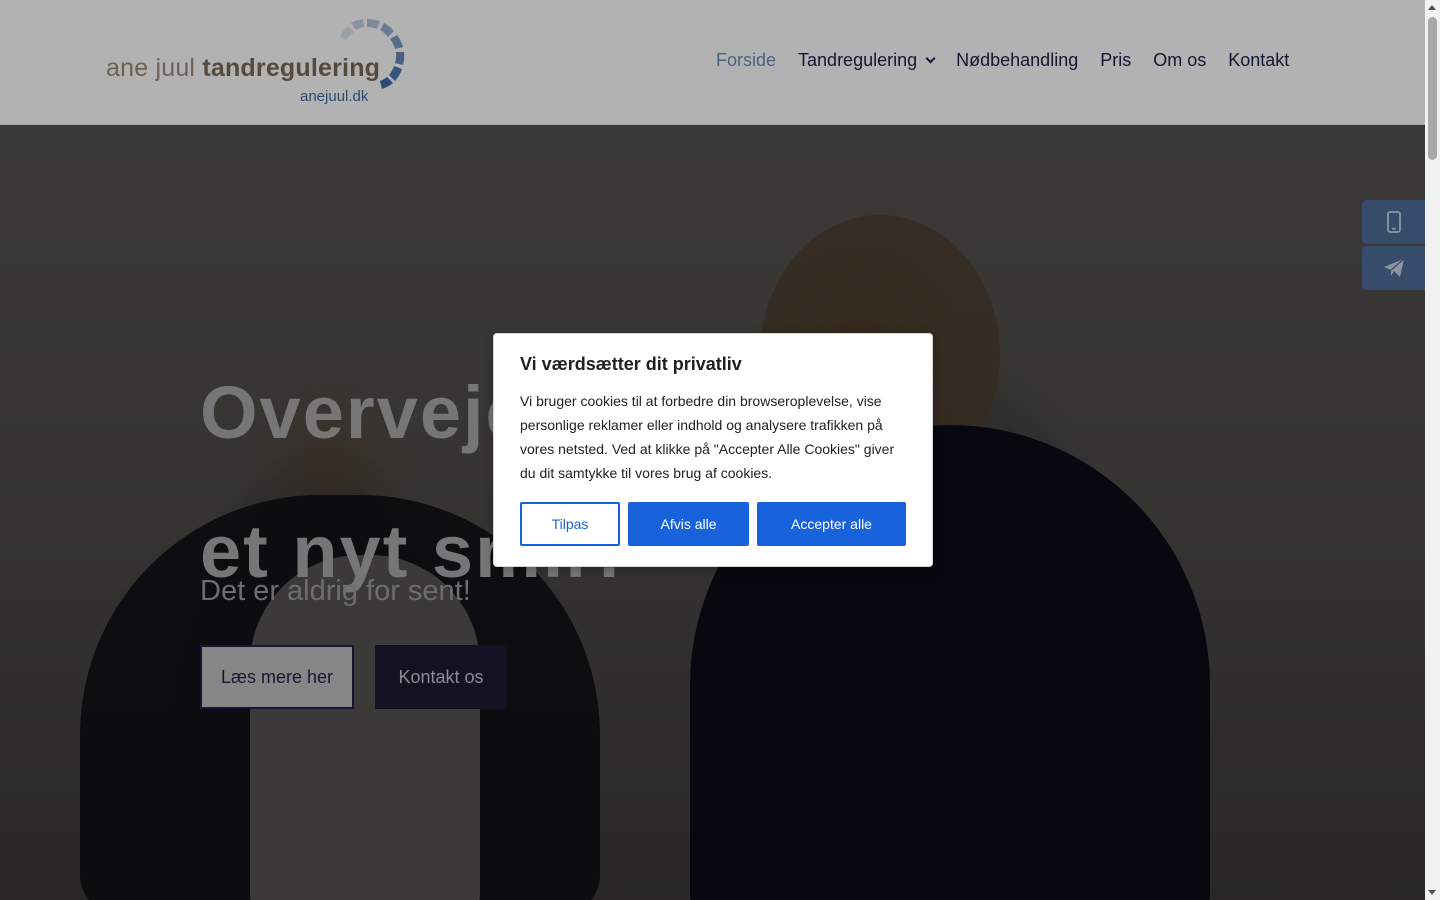 The height and width of the screenshot is (900, 1440). Describe the element at coordinates (1432, 450) in the screenshot. I see `vertical-scrollbar` at that location.